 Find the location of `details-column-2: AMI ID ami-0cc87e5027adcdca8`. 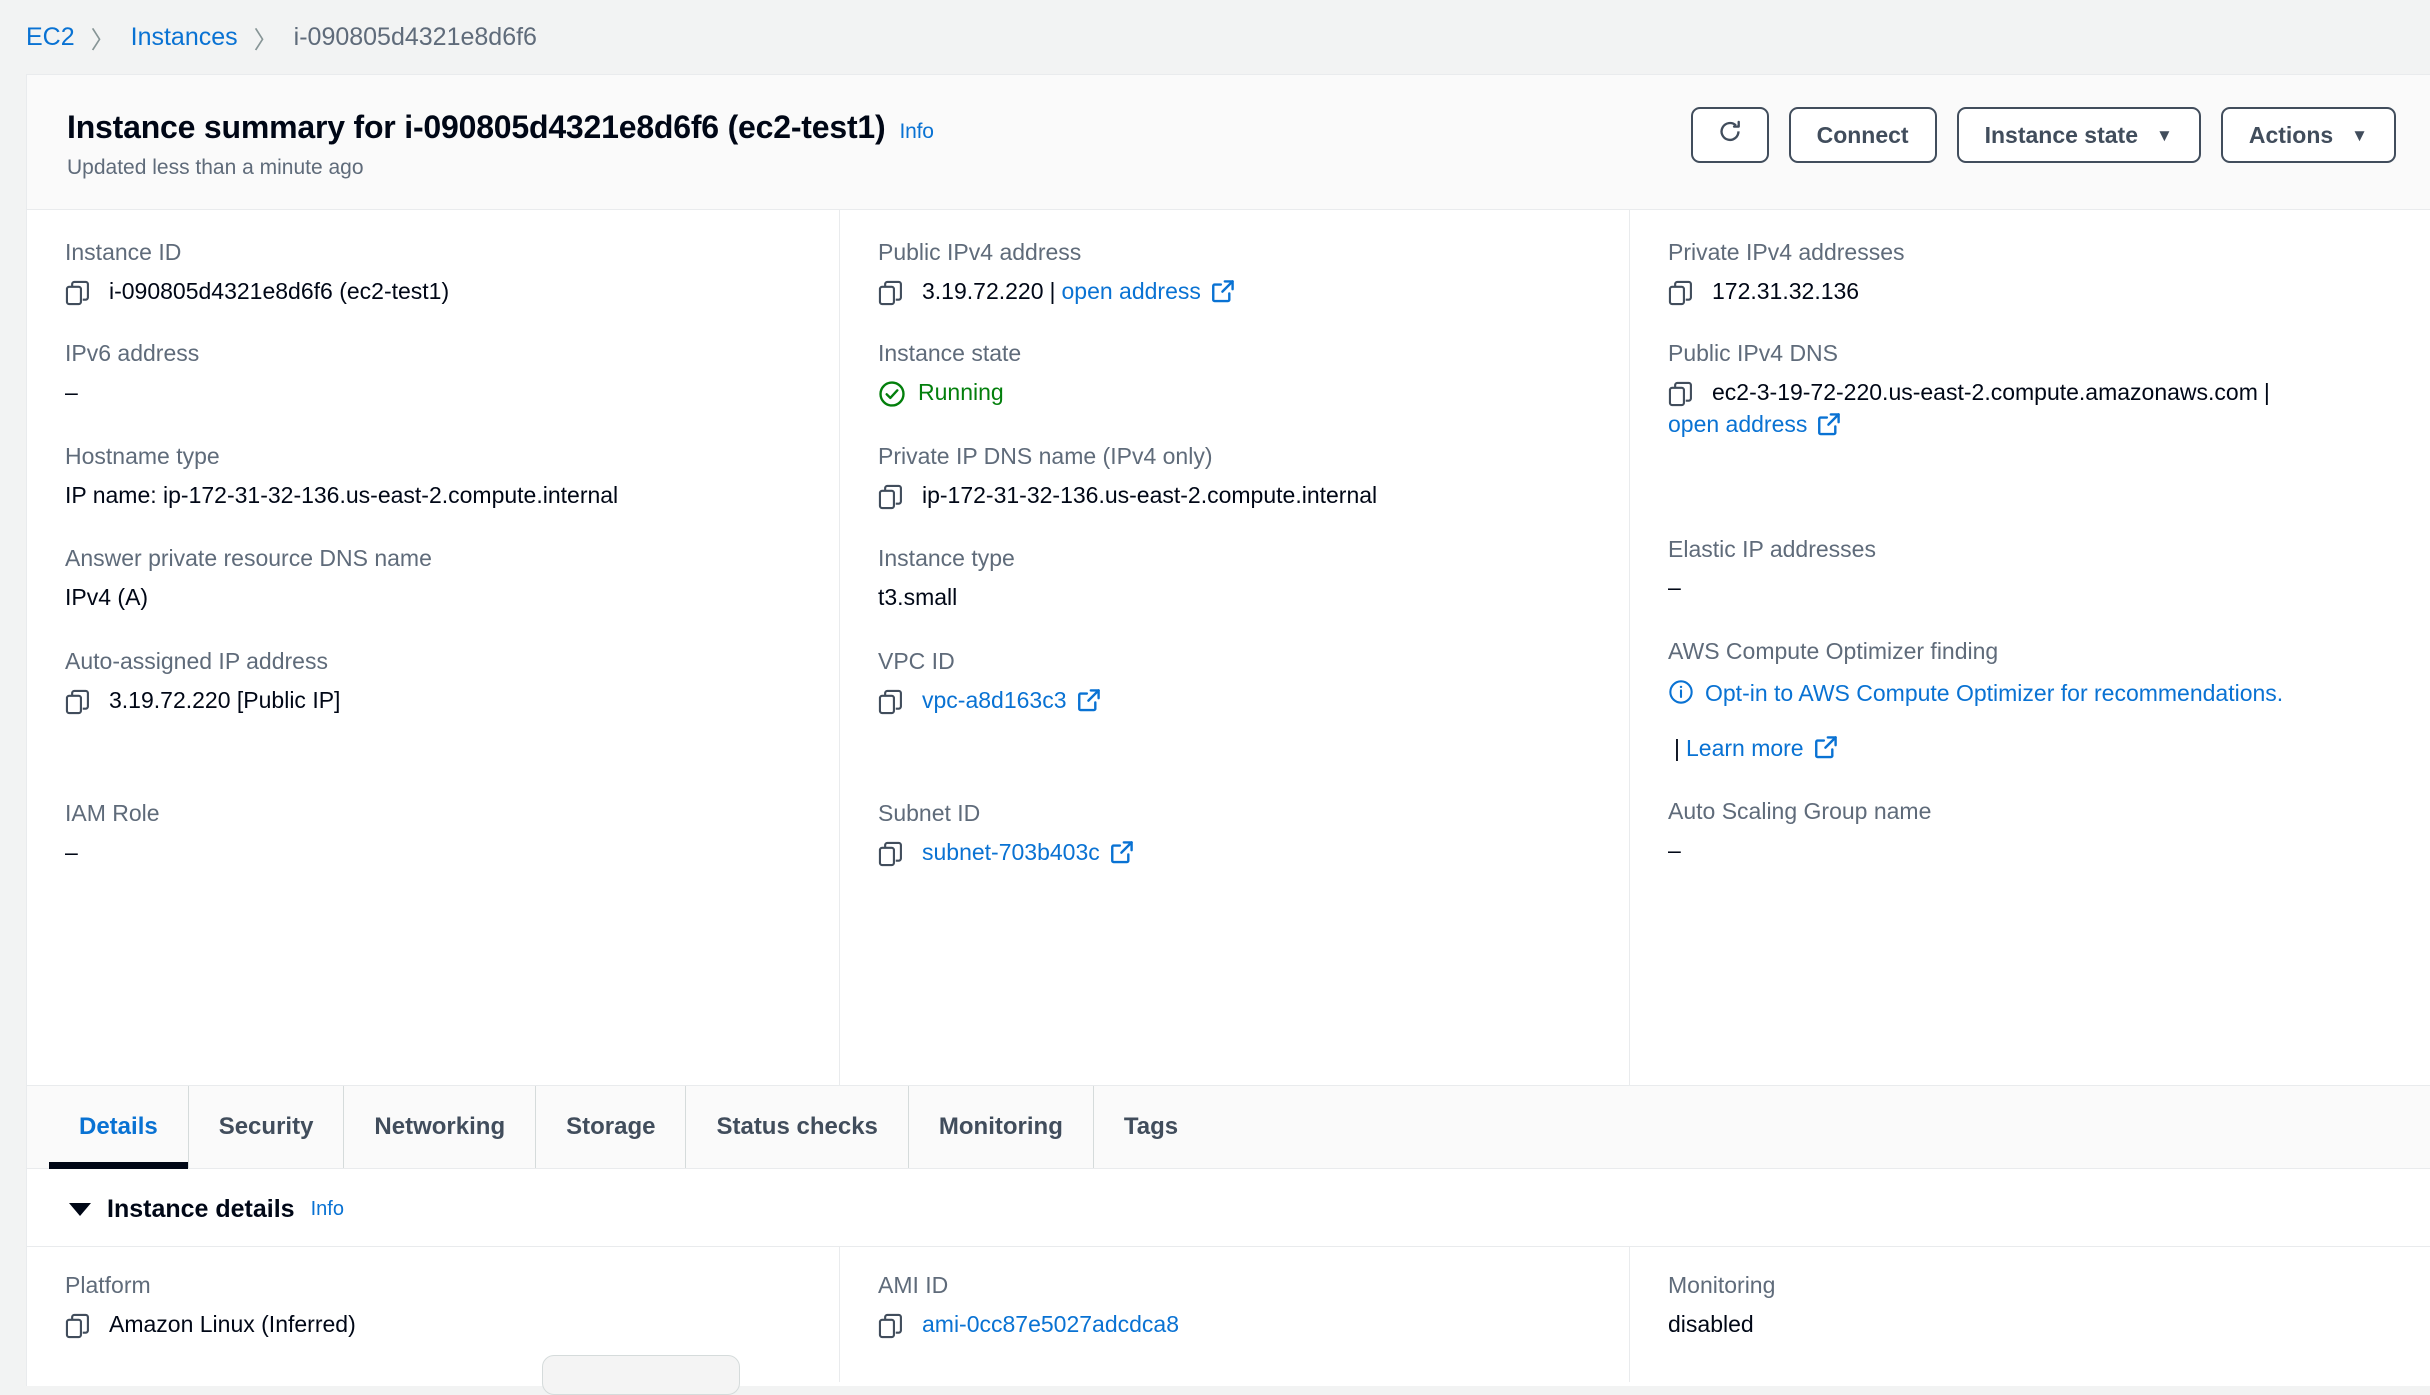

details-column-2: AMI ID ami-0cc87e5027adcdca8 is located at coordinates (1234, 1314).